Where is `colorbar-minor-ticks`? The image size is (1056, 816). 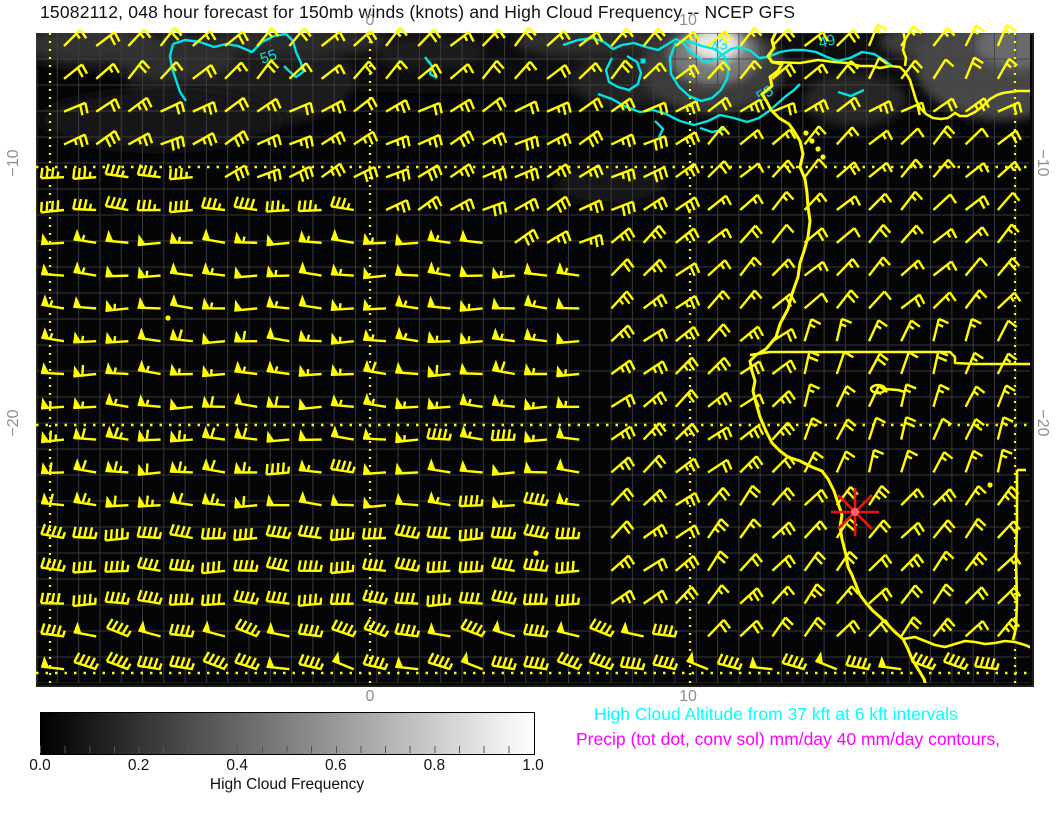 colorbar-minor-ticks is located at coordinates (286, 749).